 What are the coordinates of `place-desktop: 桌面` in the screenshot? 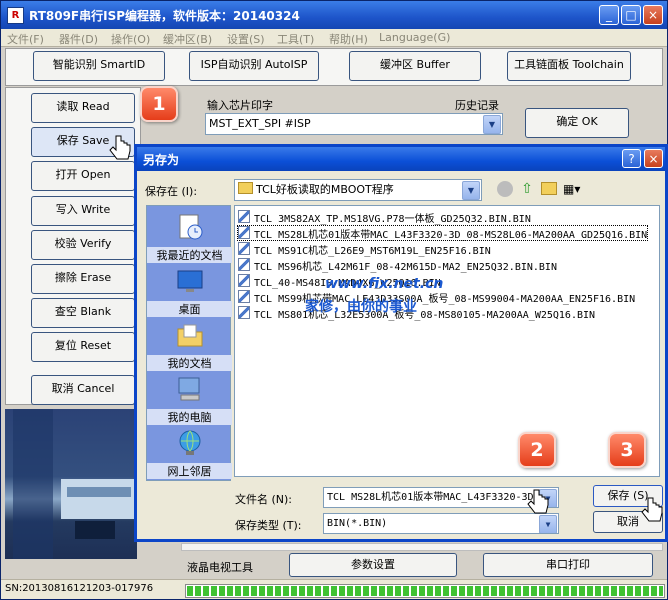 It's located at (189, 291).